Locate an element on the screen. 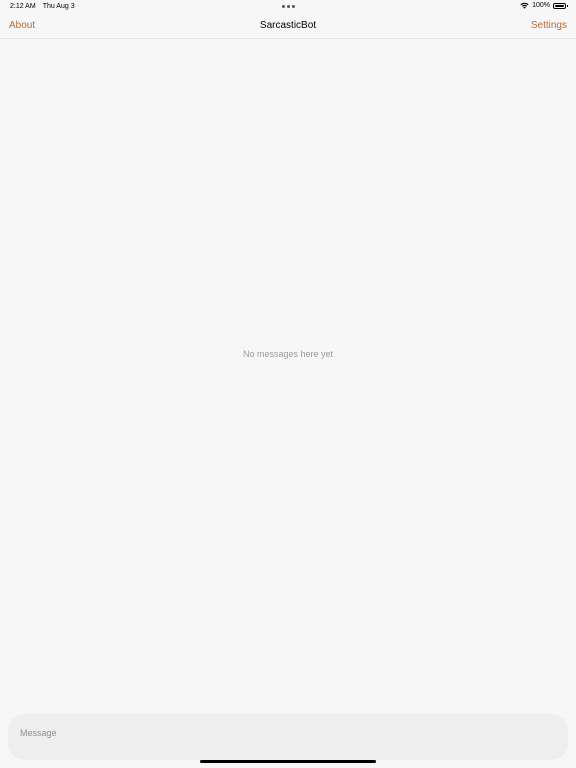 The image size is (576, 768). status-right: 100% is located at coordinates (544, 5).